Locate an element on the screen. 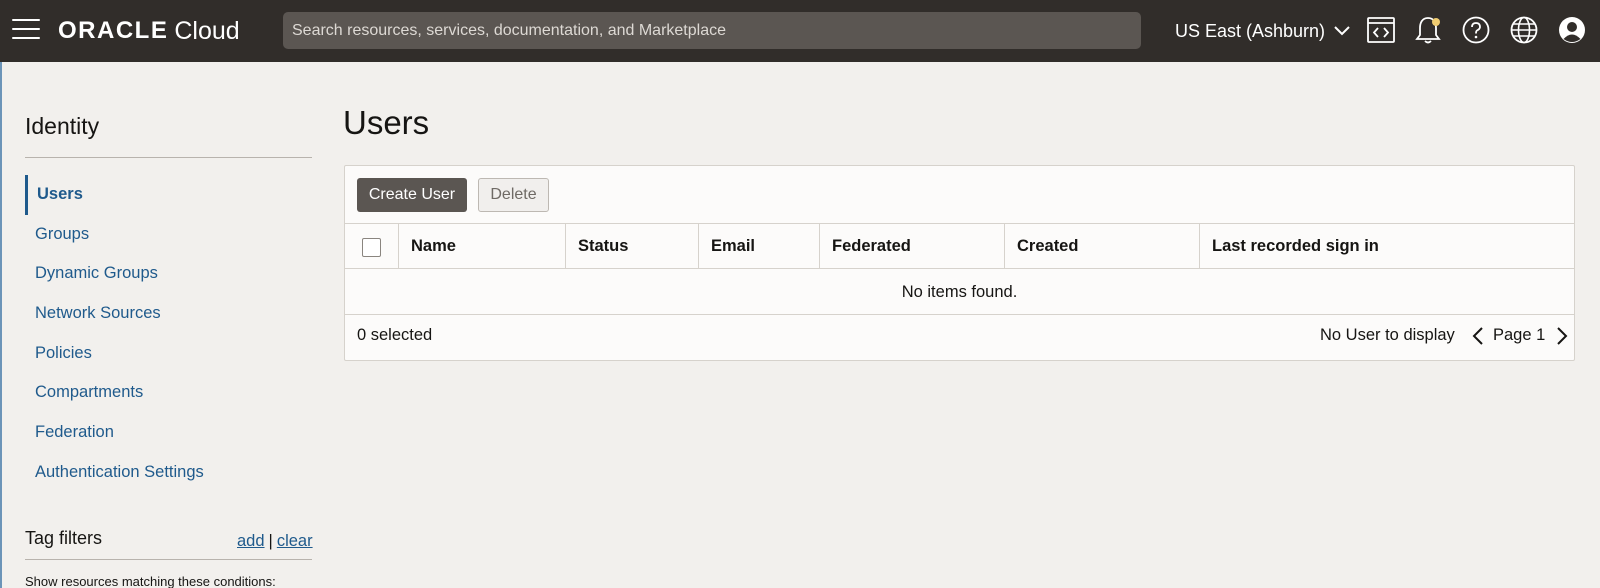 Image resolution: width=1600 pixels, height=588 pixels. menu-icon is located at coordinates (26, 31).